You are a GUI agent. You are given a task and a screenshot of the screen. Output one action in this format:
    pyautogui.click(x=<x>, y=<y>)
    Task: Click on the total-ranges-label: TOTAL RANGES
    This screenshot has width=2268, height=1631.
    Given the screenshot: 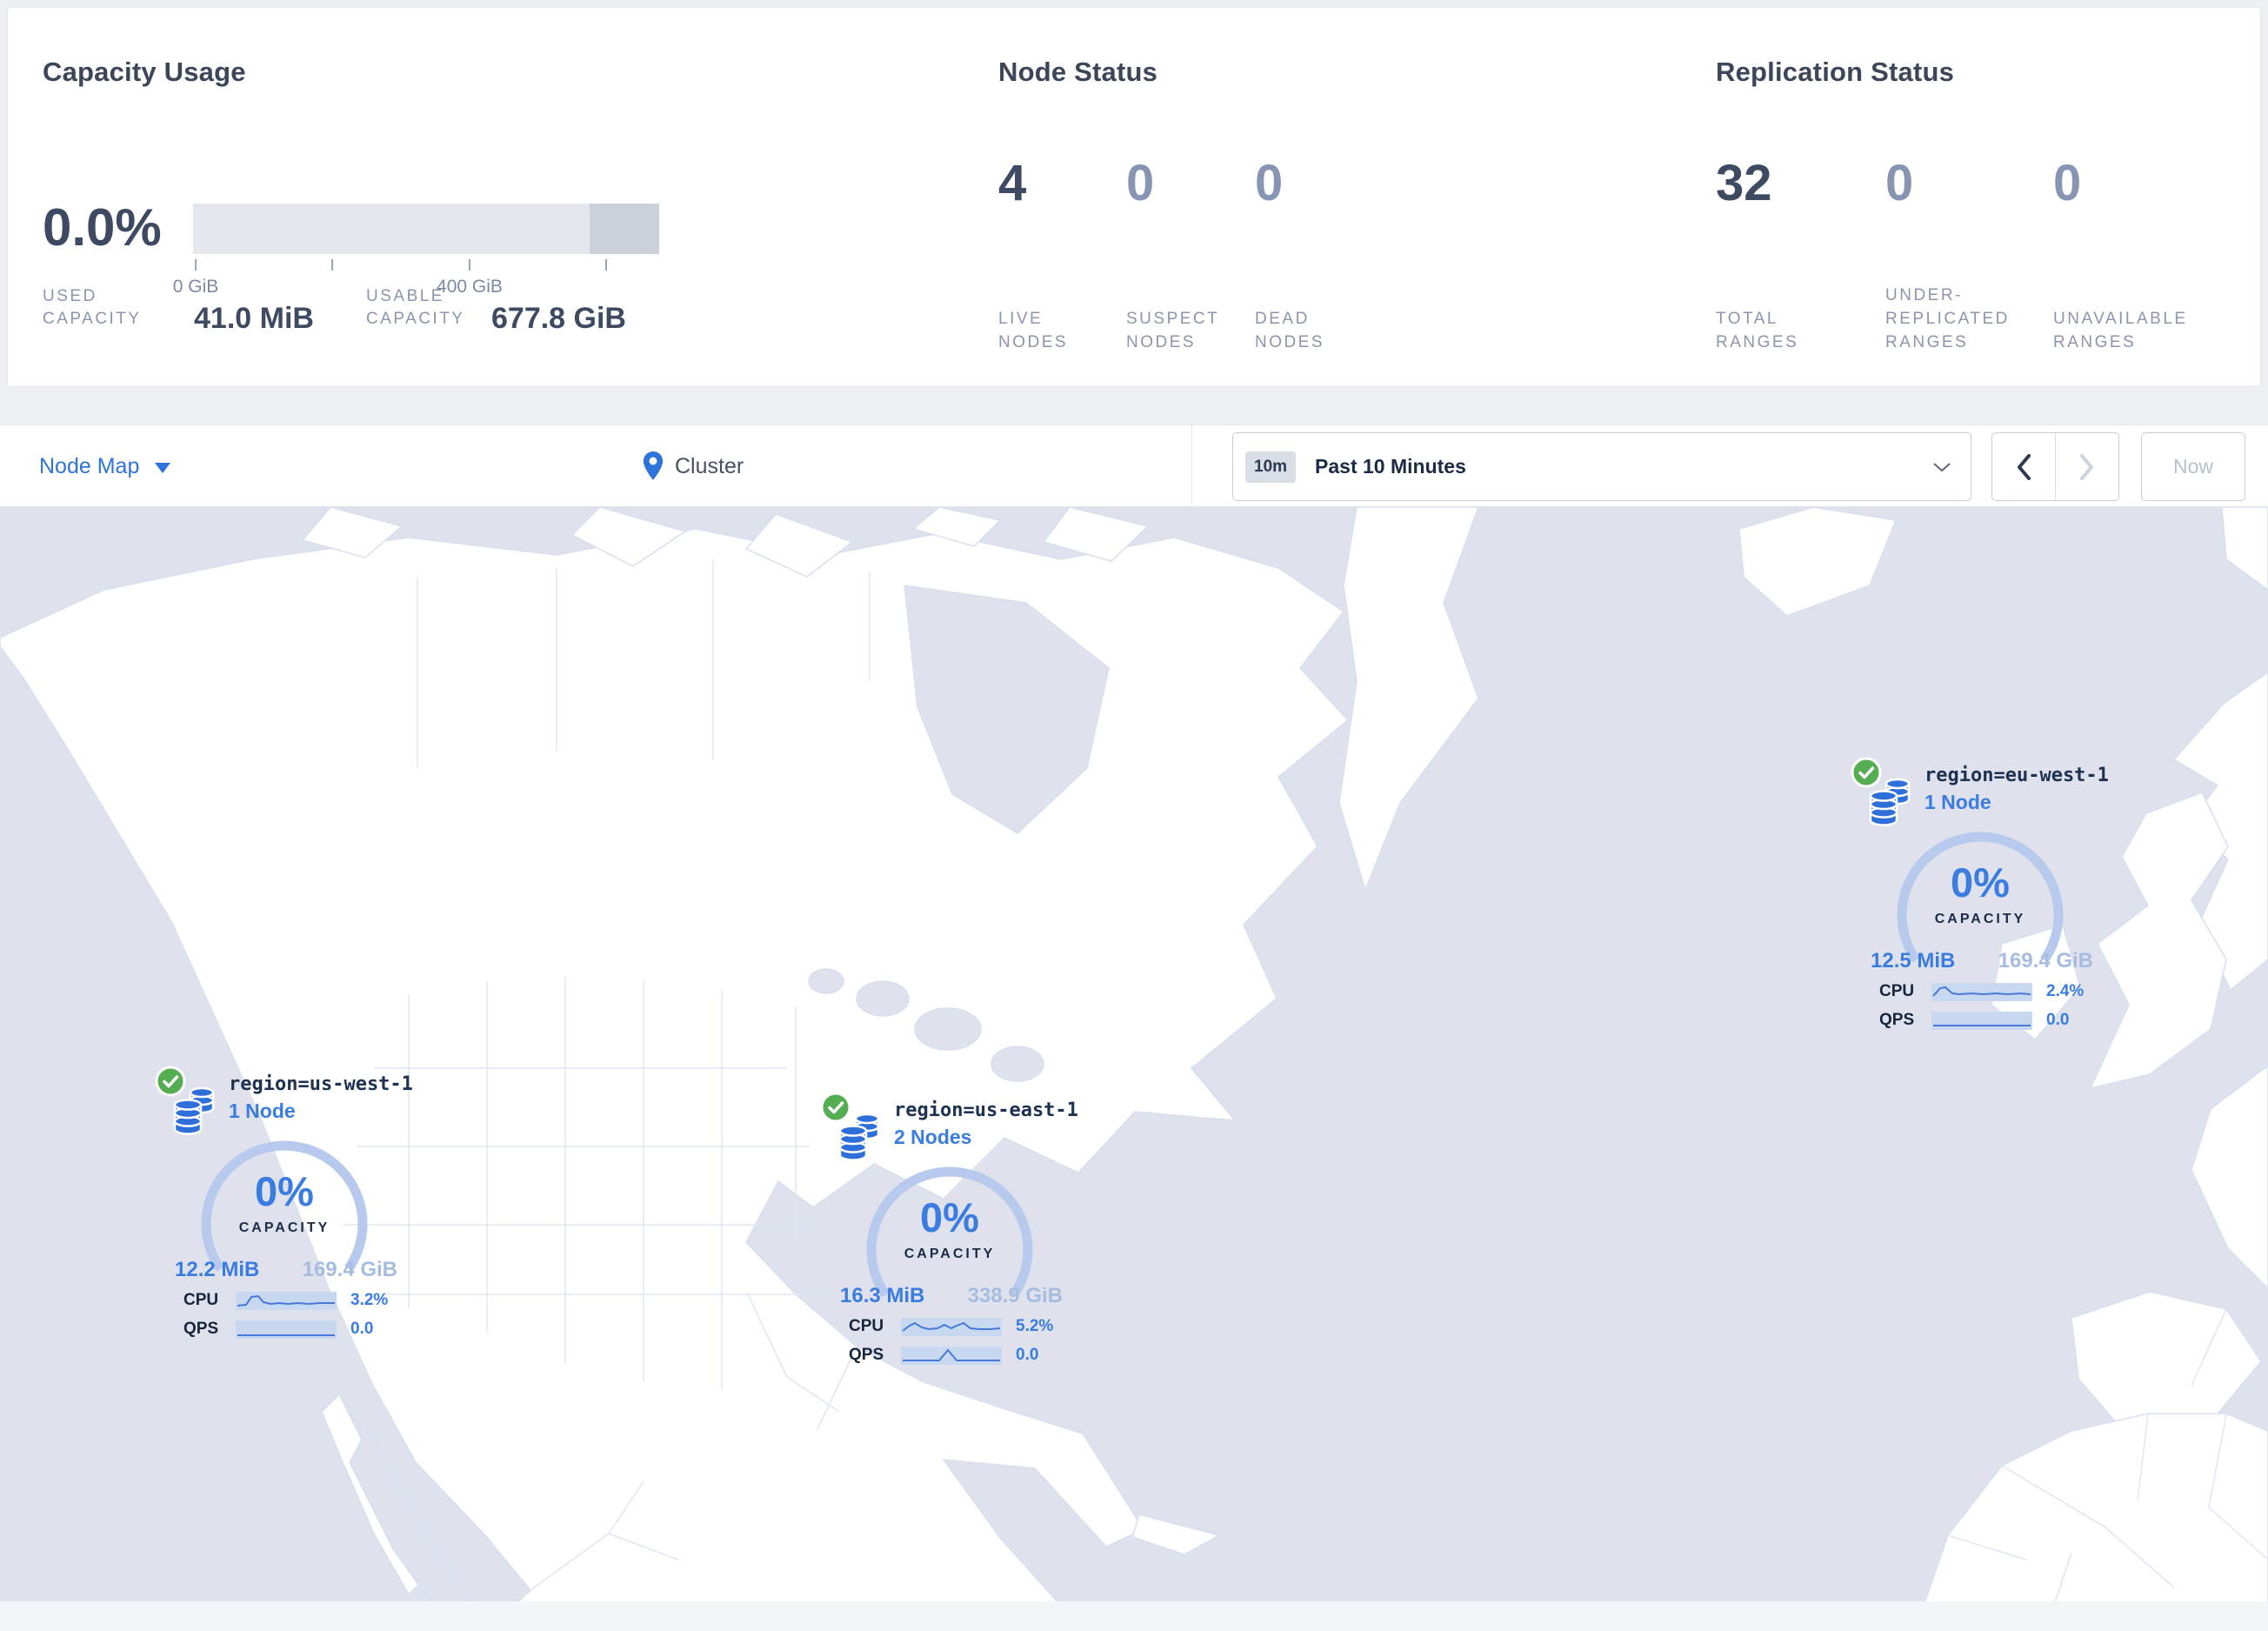 What is the action you would take?
    pyautogui.click(x=1757, y=330)
    